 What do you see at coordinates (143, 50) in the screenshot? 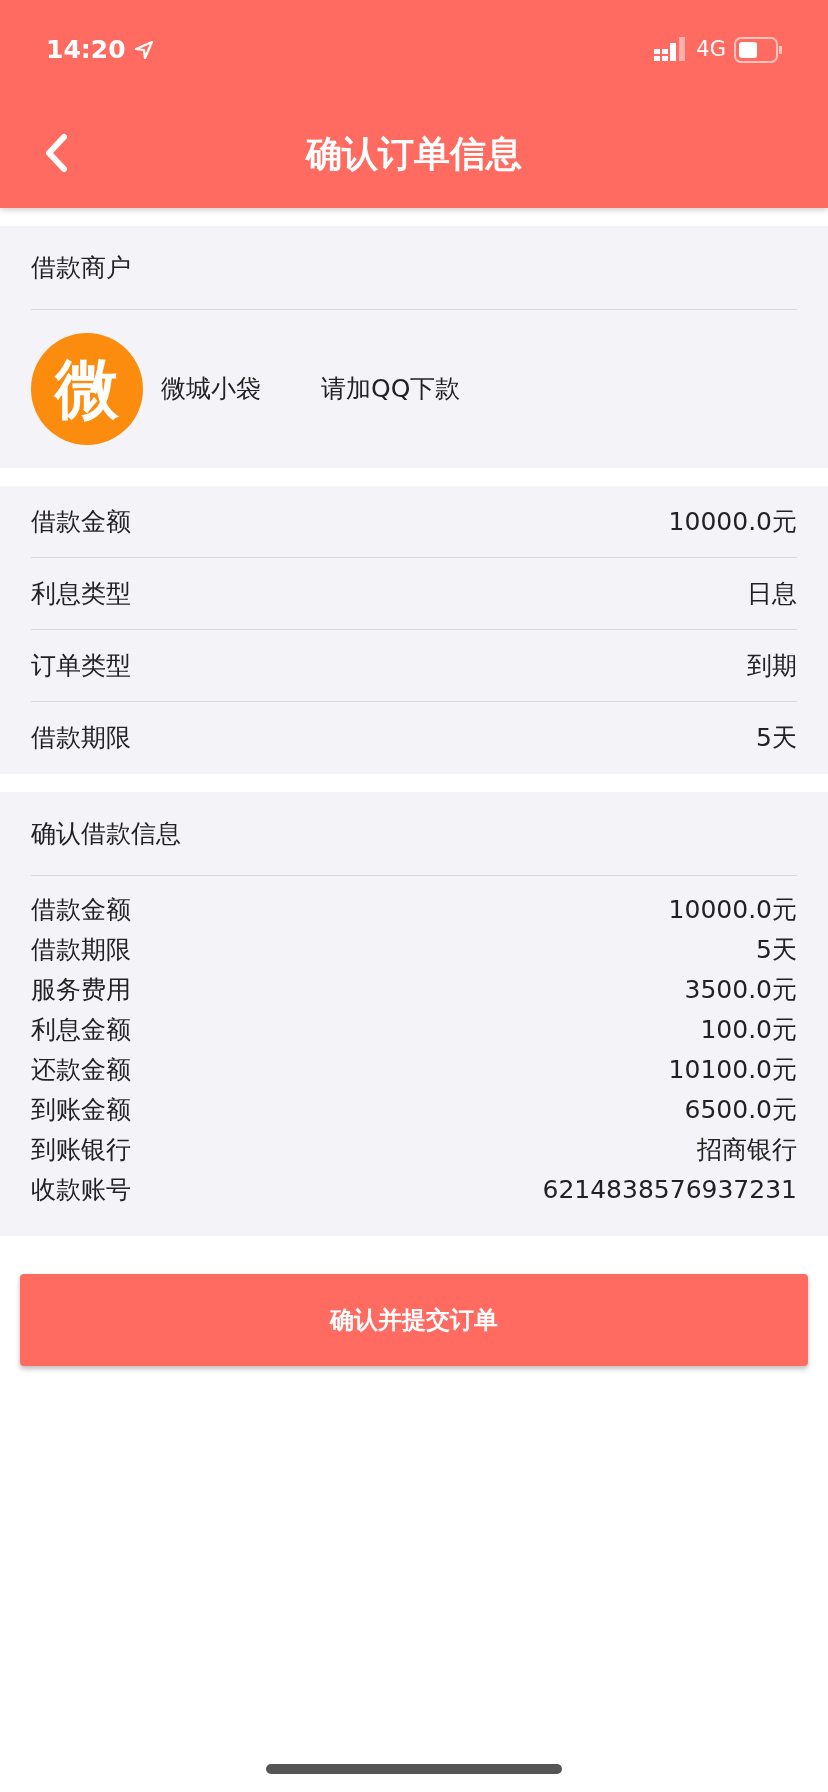
I see `location-arrow-icon` at bounding box center [143, 50].